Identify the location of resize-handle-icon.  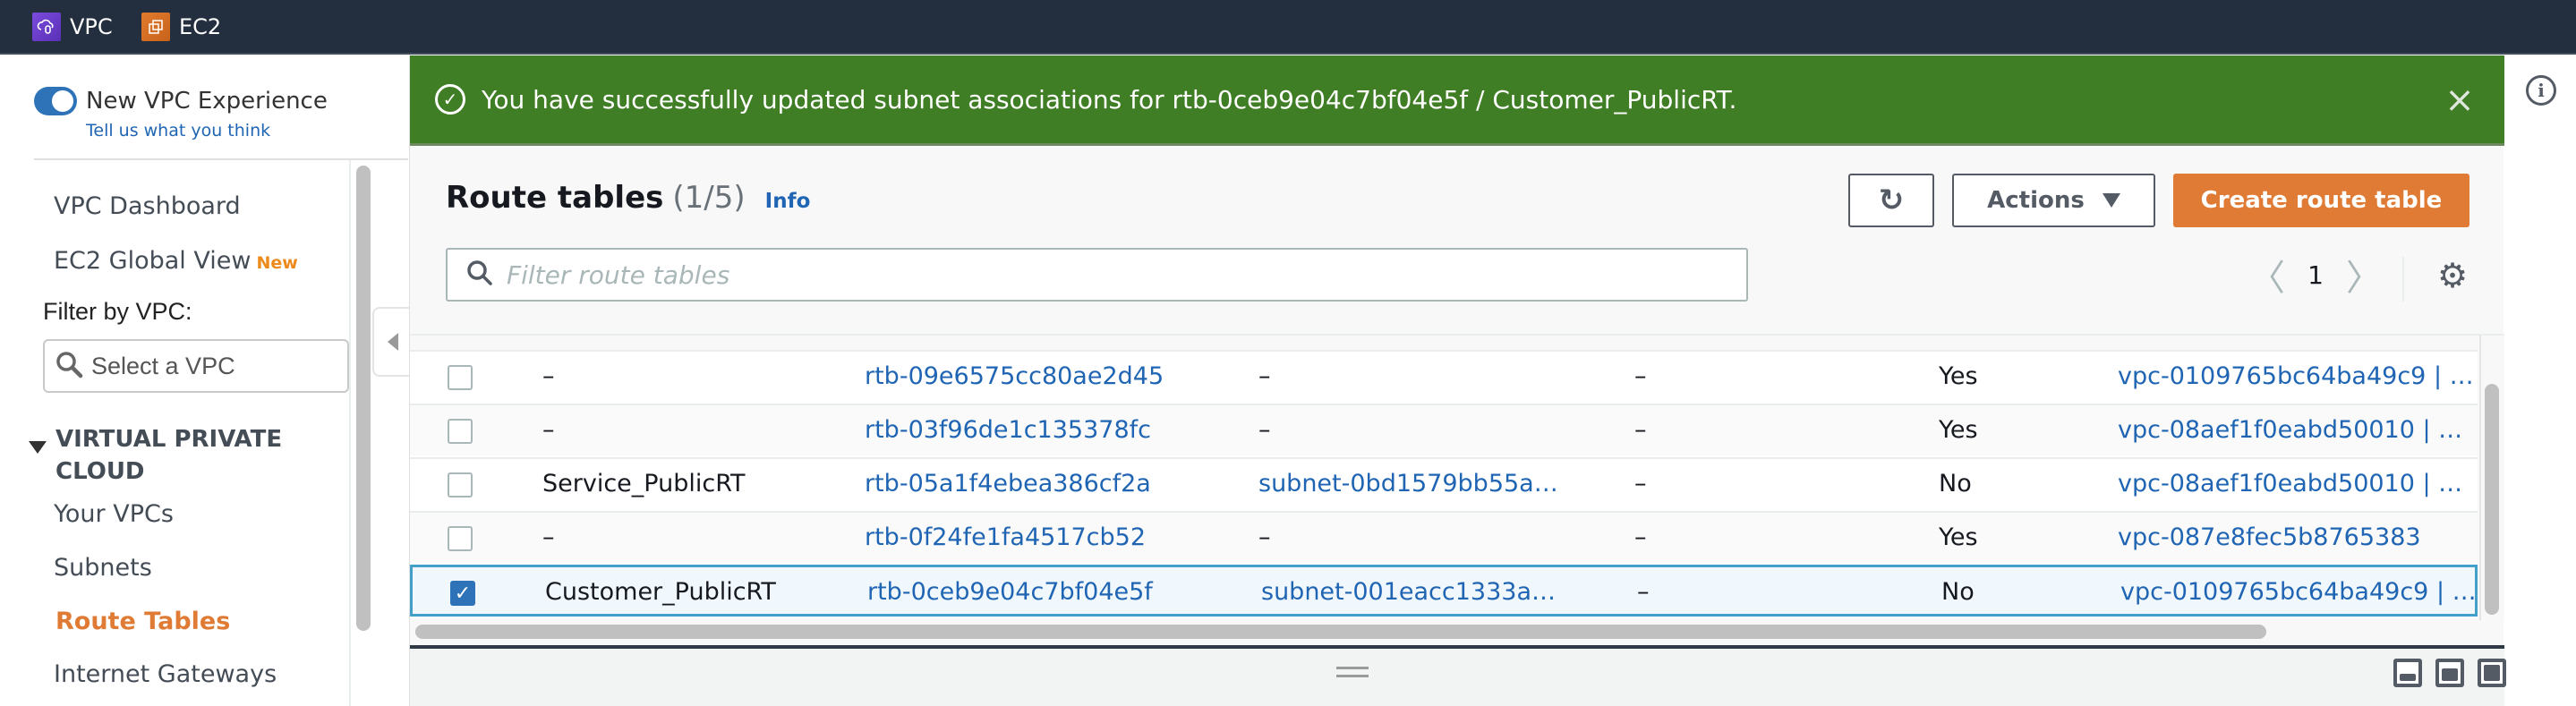
(1352, 672).